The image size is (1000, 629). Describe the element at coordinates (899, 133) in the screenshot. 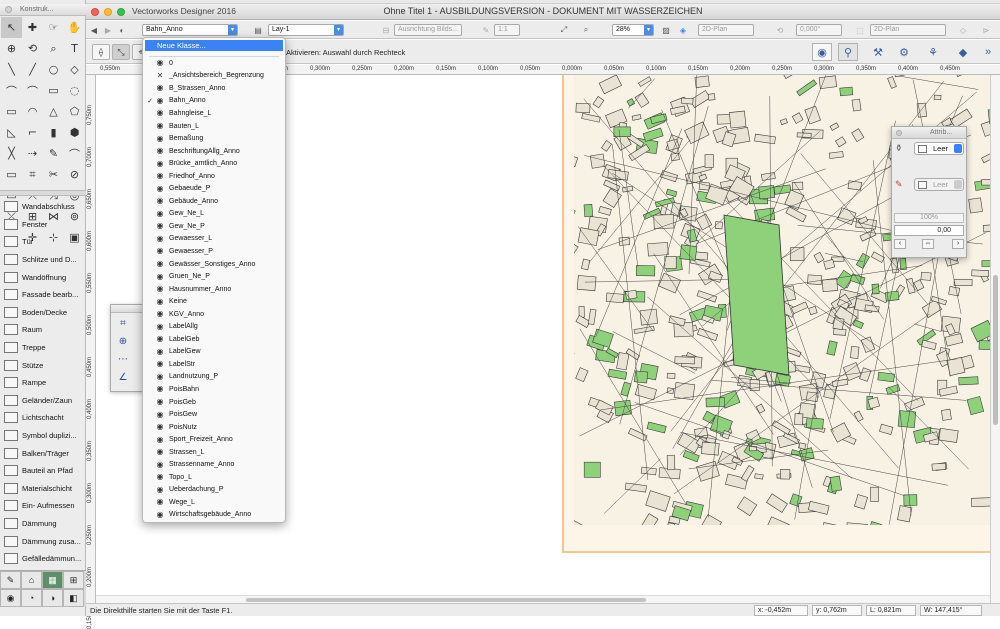

I see `attributes-close-button` at that location.